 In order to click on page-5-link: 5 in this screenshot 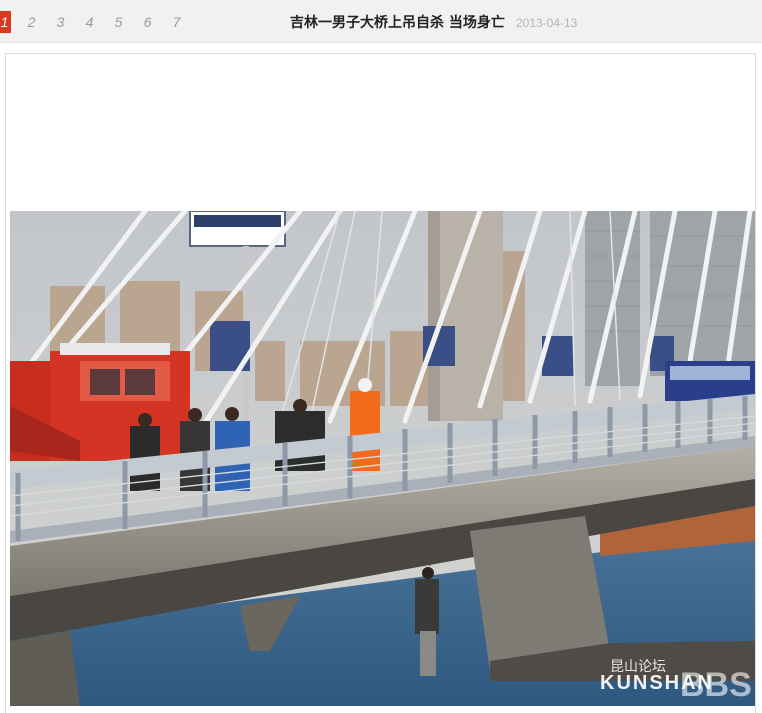, I will do `click(118, 22)`.